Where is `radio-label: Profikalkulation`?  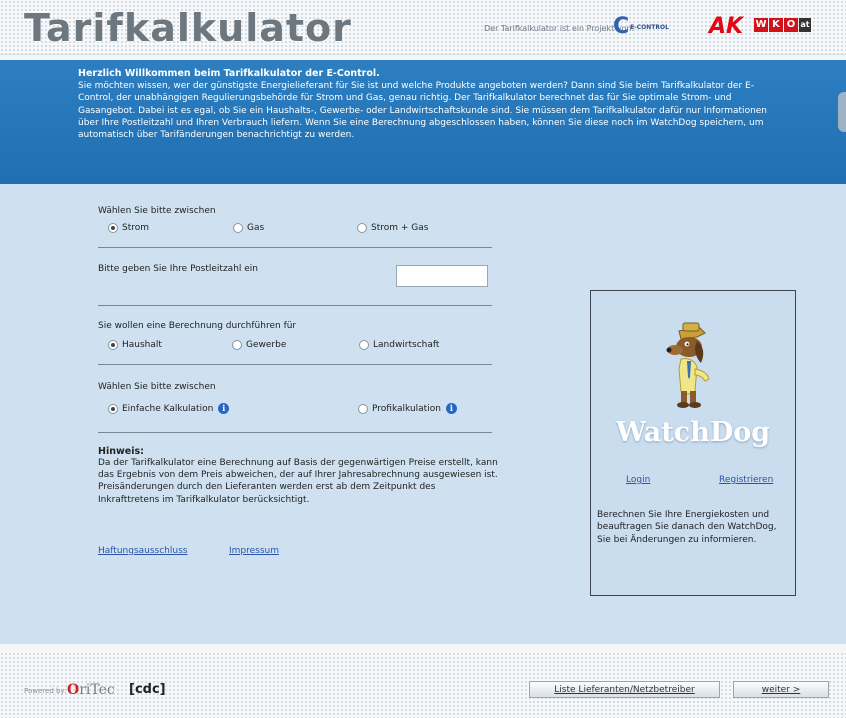
radio-label: Profikalkulation is located at coordinates (406, 408).